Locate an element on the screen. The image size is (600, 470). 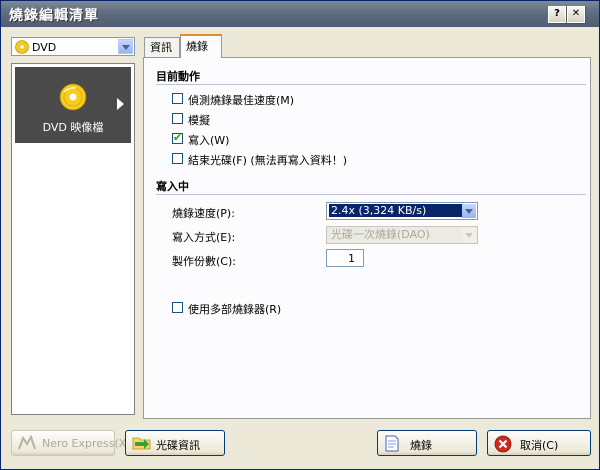
tab-burn: 燒錄 is located at coordinates (201, 46).